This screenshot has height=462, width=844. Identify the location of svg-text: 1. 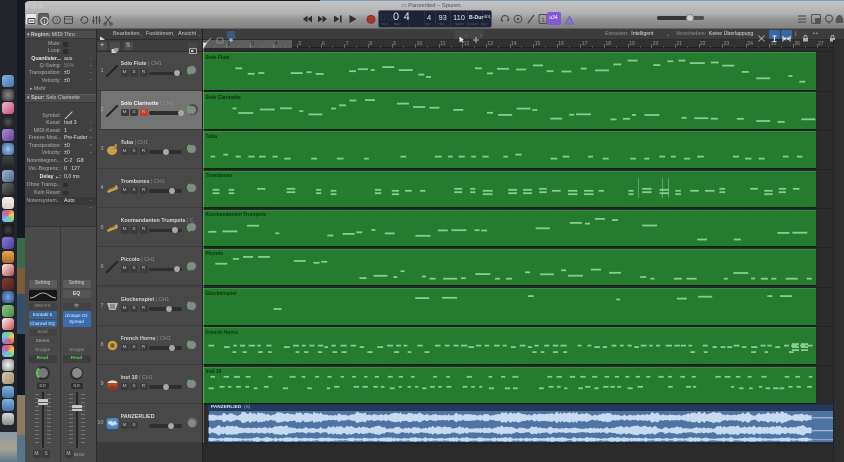
(543, 20).